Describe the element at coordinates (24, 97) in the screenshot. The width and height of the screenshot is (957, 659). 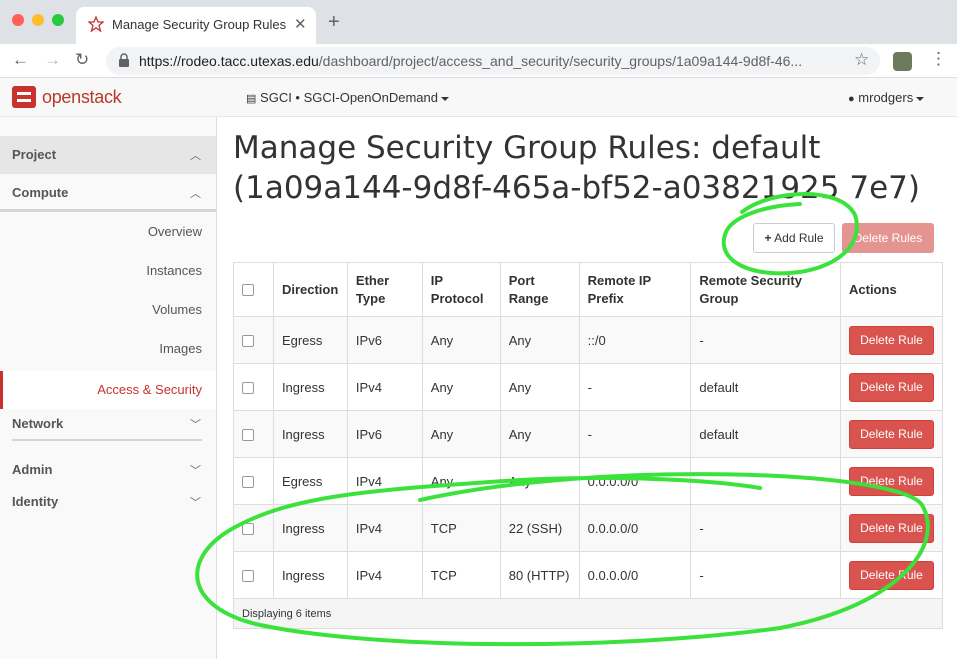
I see `openstack-logo-icon` at that location.